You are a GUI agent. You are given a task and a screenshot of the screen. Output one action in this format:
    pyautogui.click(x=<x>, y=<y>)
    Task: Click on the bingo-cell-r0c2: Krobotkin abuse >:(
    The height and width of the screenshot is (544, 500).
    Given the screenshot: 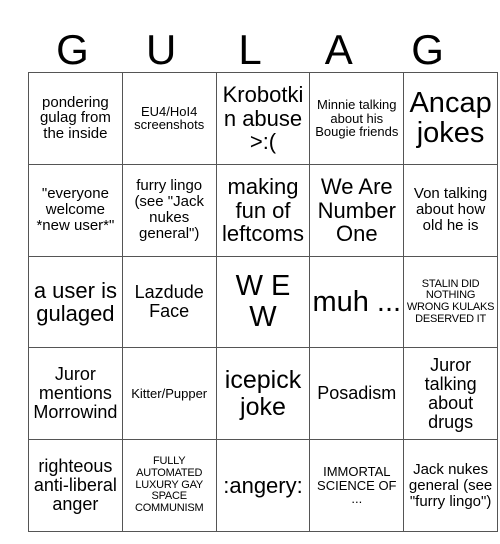 What is the action you would take?
    pyautogui.click(x=263, y=118)
    